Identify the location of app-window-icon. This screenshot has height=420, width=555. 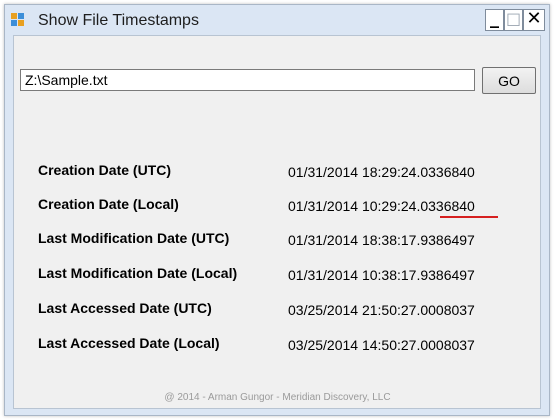
(18, 20).